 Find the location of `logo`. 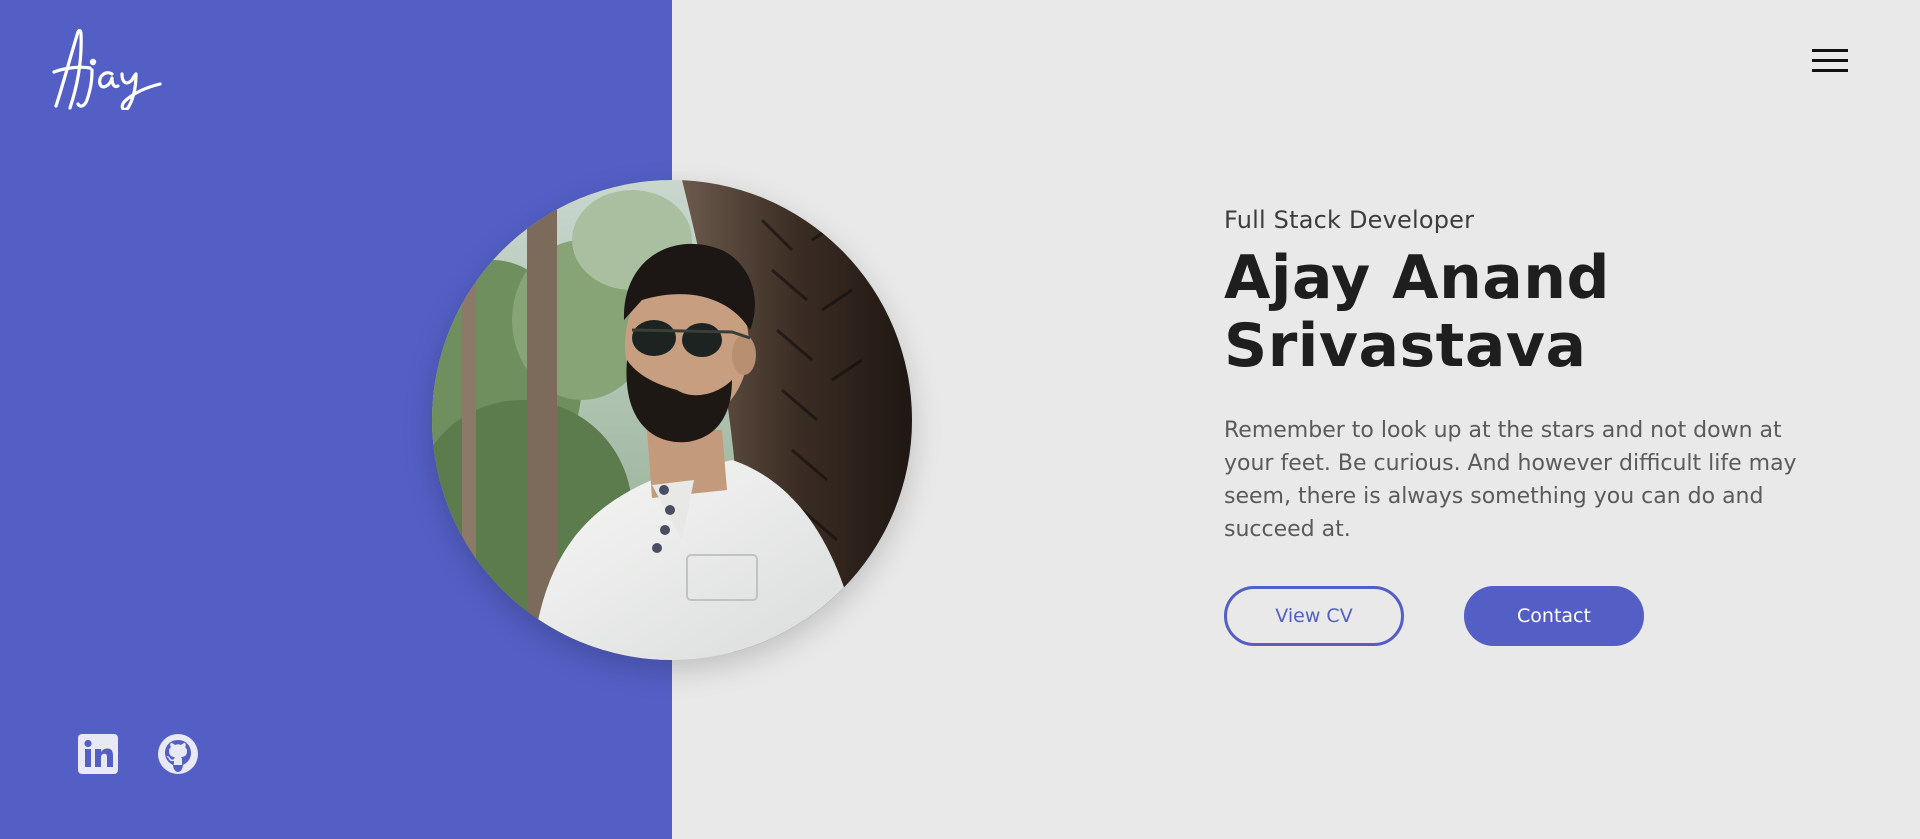

logo is located at coordinates (108, 70).